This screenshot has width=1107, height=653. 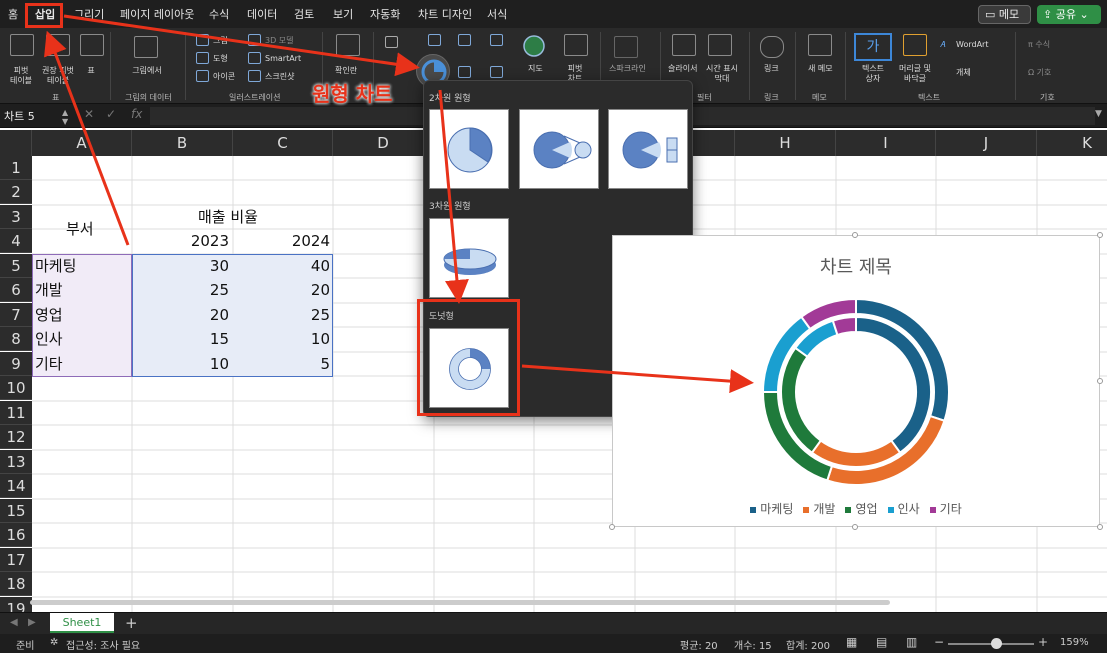 I want to click on chart-legend: 마케팅 개발 영업 인사 기타, so click(x=856, y=507).